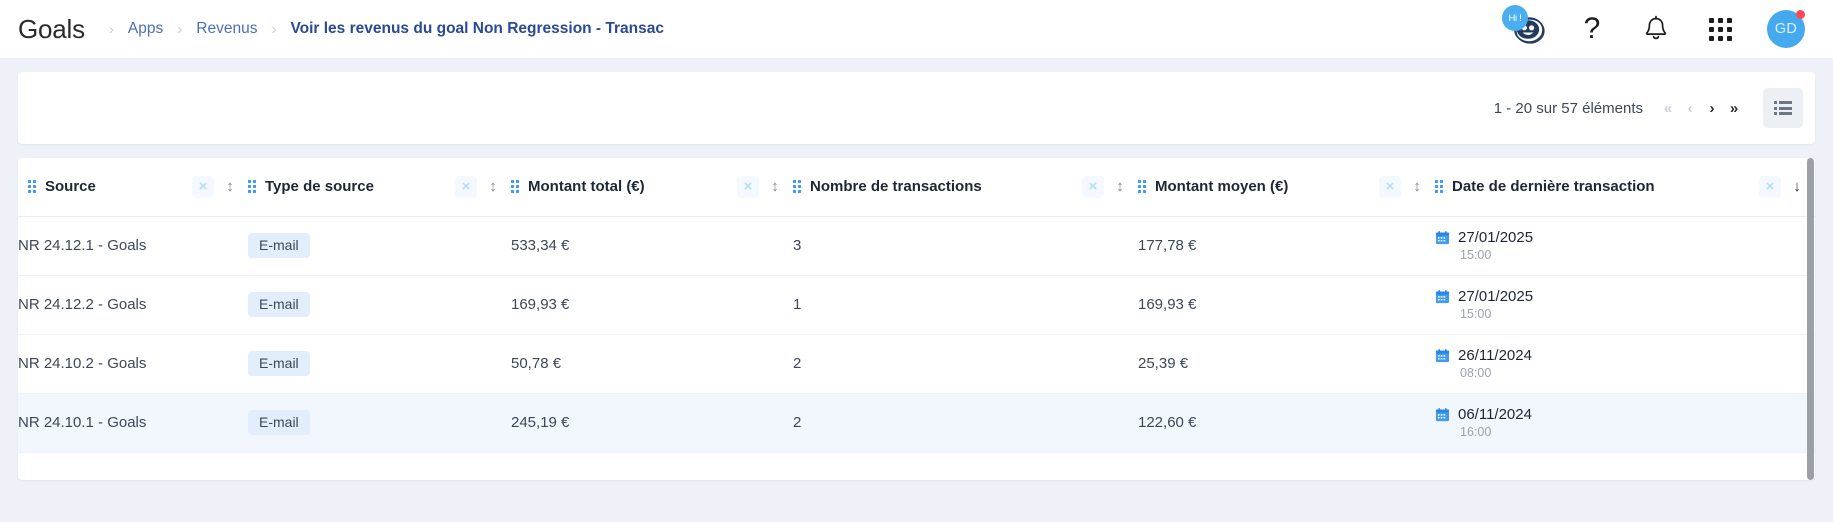 Image resolution: width=1833 pixels, height=522 pixels. What do you see at coordinates (1800, 14) in the screenshot?
I see `avatar-notification-dot` at bounding box center [1800, 14].